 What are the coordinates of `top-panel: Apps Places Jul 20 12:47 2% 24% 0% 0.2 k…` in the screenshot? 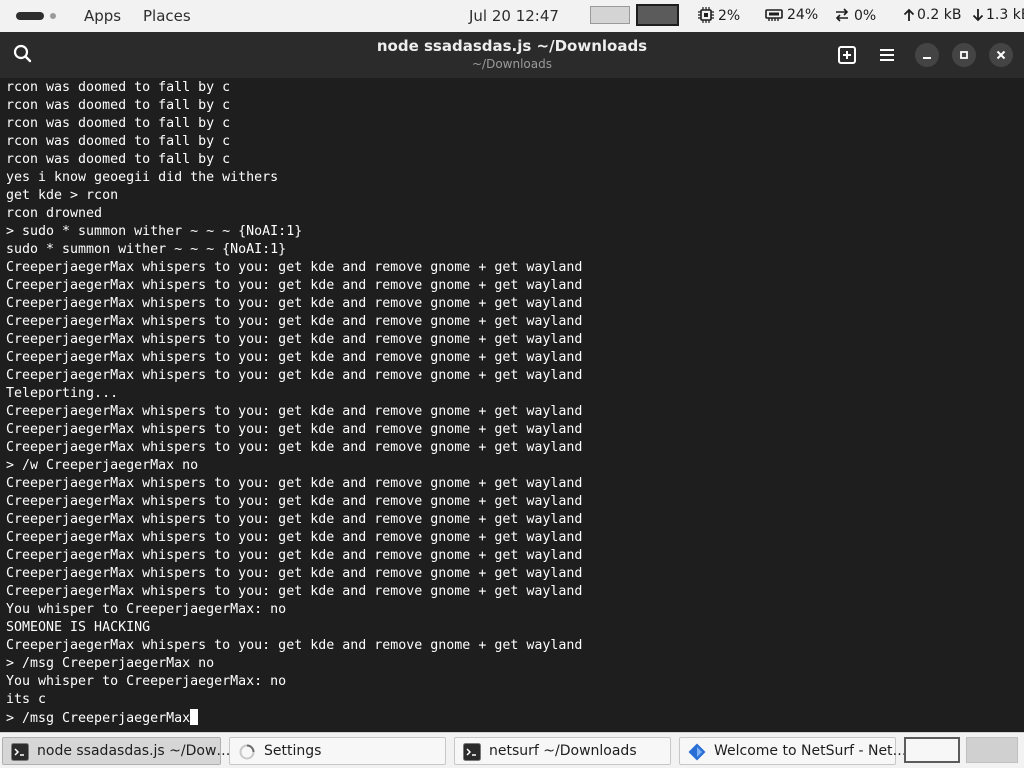 It's located at (512, 16).